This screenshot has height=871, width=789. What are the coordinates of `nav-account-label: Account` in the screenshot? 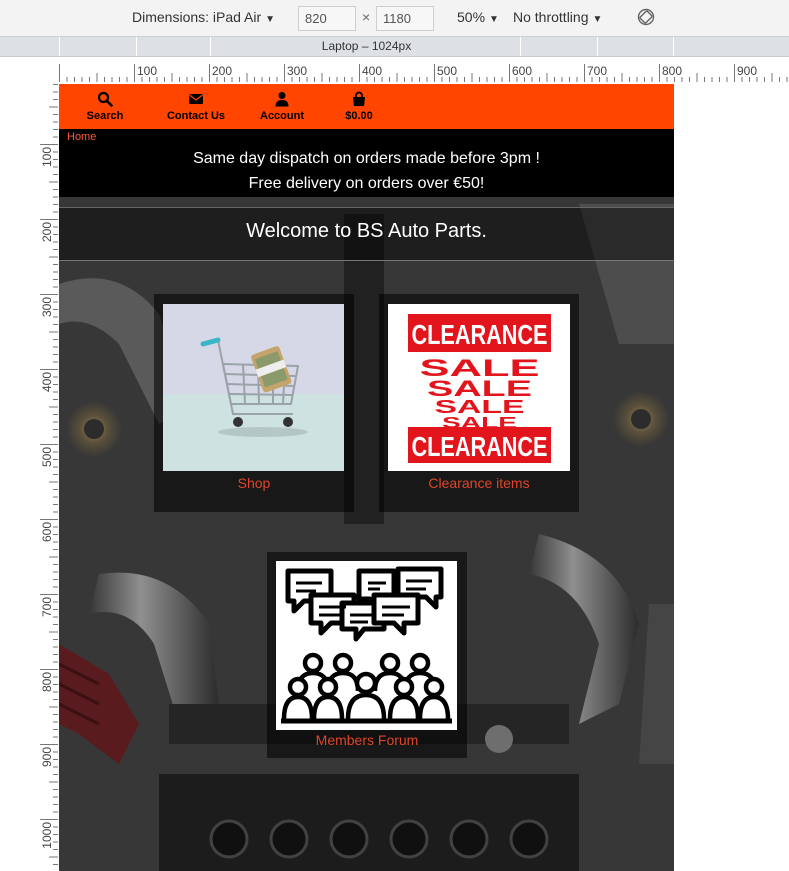 It's located at (282, 116).